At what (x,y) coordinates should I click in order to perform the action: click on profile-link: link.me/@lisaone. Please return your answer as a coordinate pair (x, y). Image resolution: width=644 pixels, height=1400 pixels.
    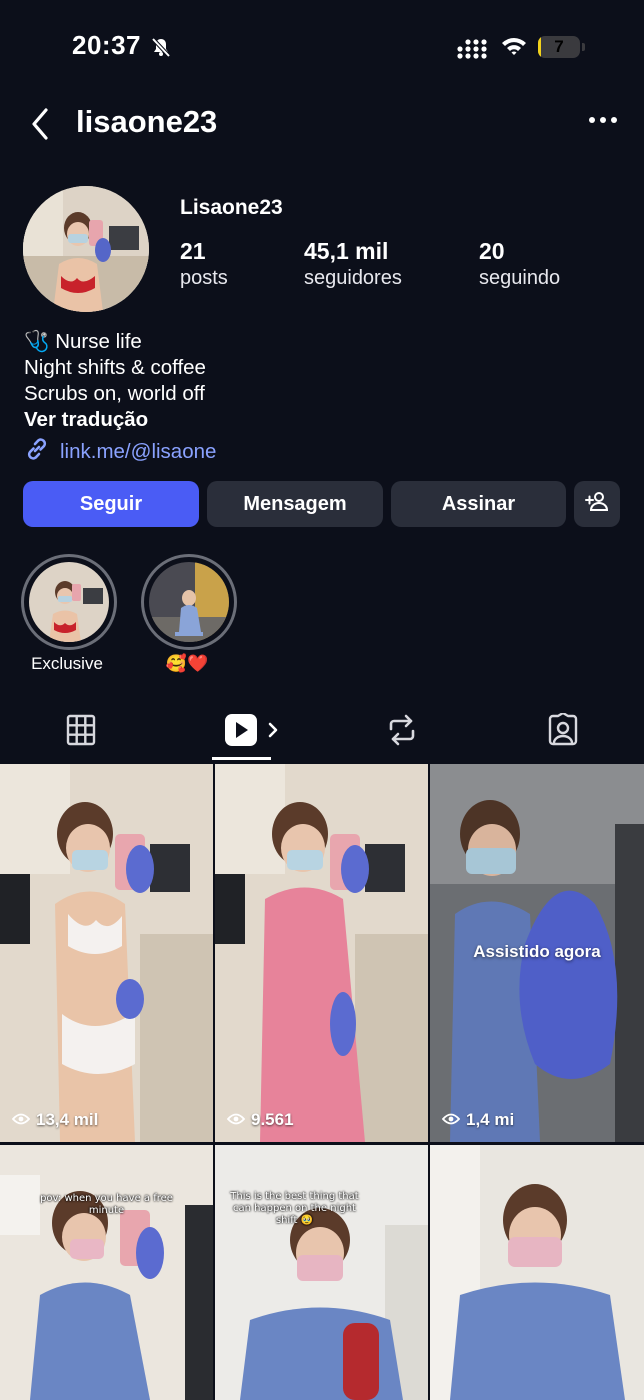
    Looking at the image, I should click on (120, 452).